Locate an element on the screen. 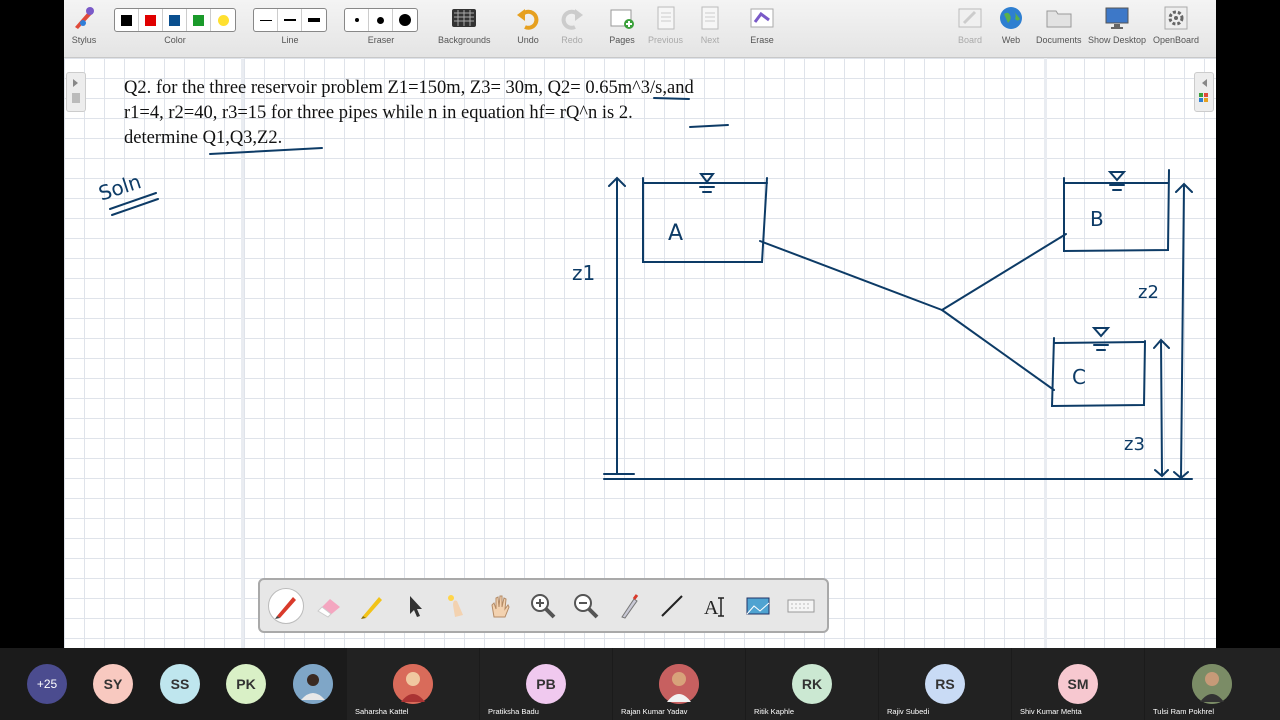 The width and height of the screenshot is (1280, 720). participant-tile-saharsha: Saharsha Kattel is located at coordinates (413, 684).